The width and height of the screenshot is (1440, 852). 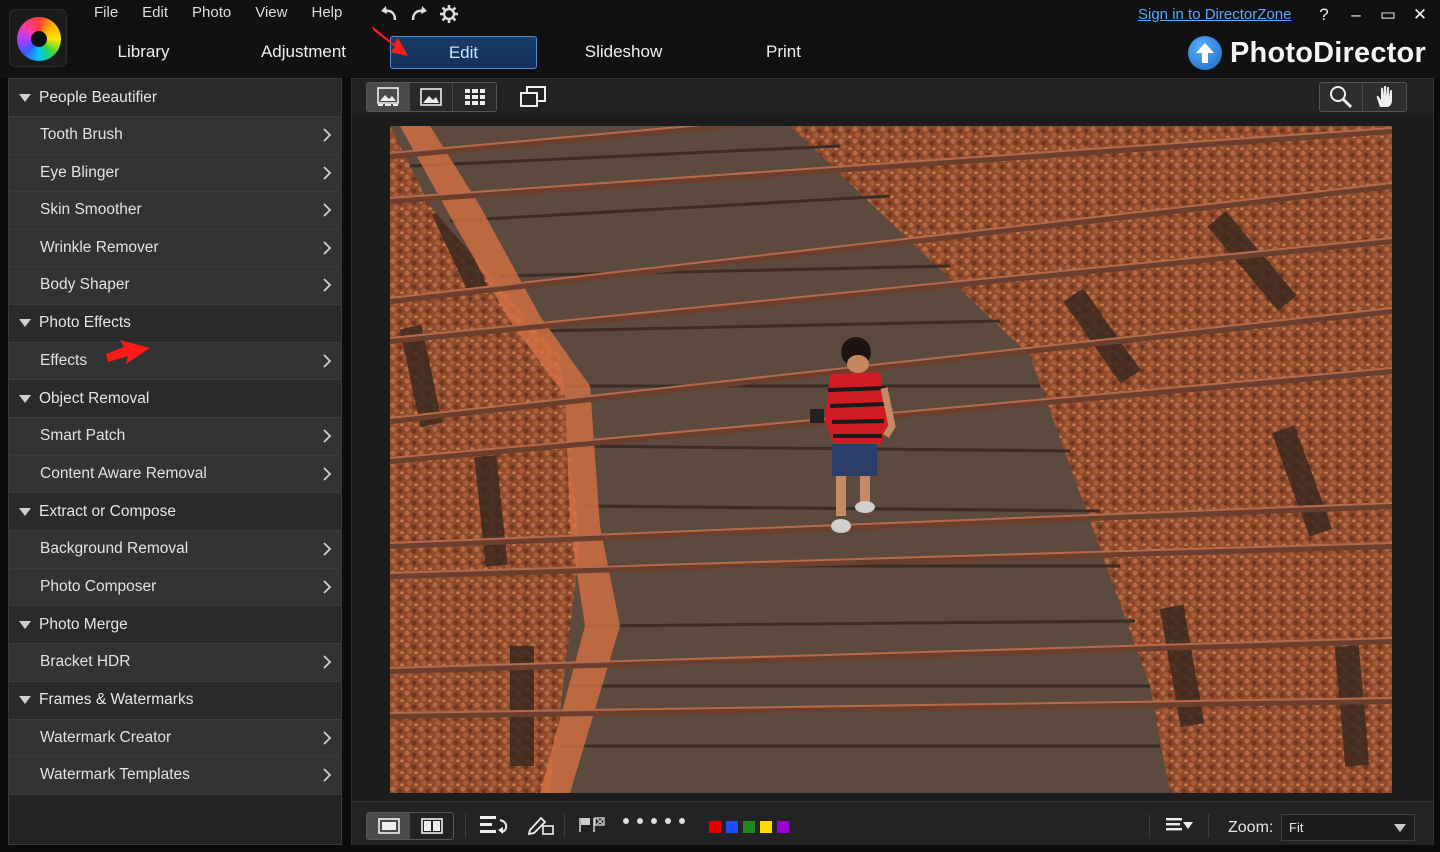 What do you see at coordinates (1179, 827) in the screenshot?
I see `info-panel-button` at bounding box center [1179, 827].